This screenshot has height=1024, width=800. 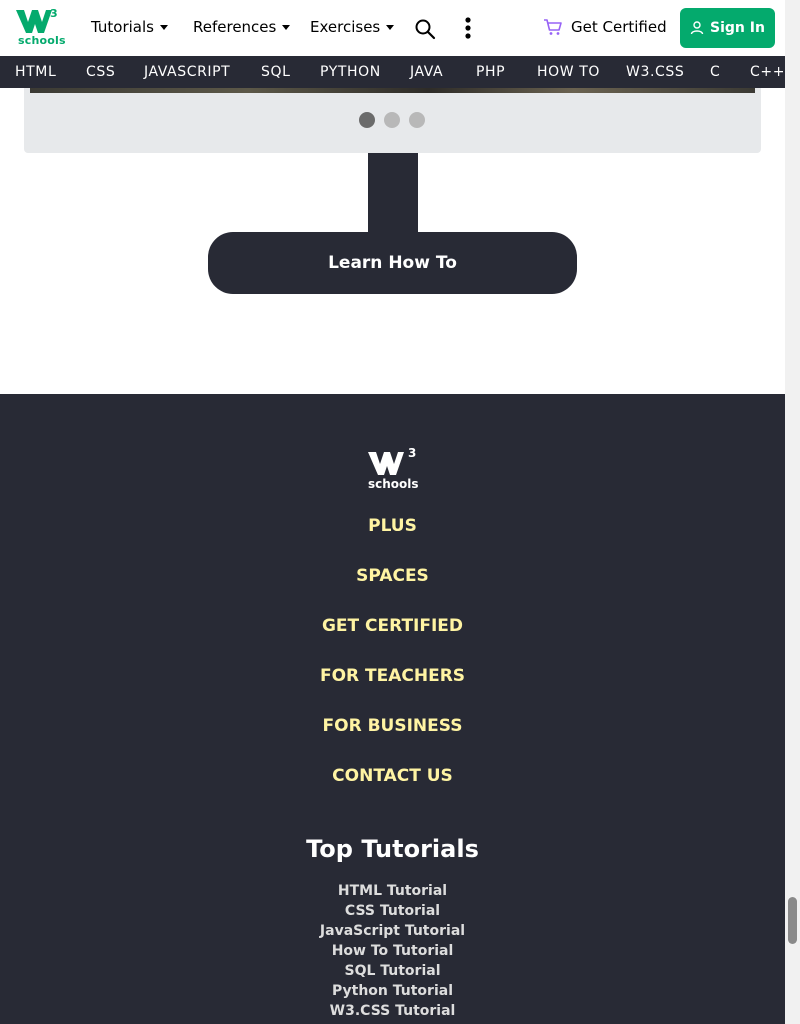 I want to click on search-icon, so click(x=425, y=29).